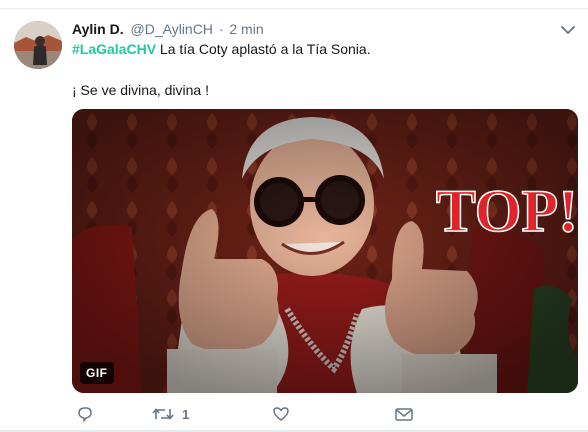 The height and width of the screenshot is (432, 588). What do you see at coordinates (246, 29) in the screenshot?
I see `timestamp: 2 min` at bounding box center [246, 29].